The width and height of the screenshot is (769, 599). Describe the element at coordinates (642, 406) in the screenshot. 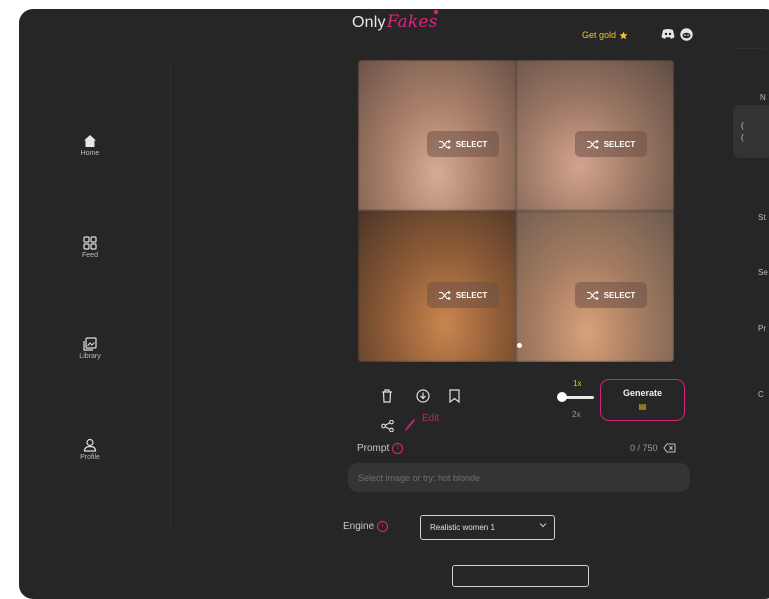

I see `coin-icon: ▤` at that location.